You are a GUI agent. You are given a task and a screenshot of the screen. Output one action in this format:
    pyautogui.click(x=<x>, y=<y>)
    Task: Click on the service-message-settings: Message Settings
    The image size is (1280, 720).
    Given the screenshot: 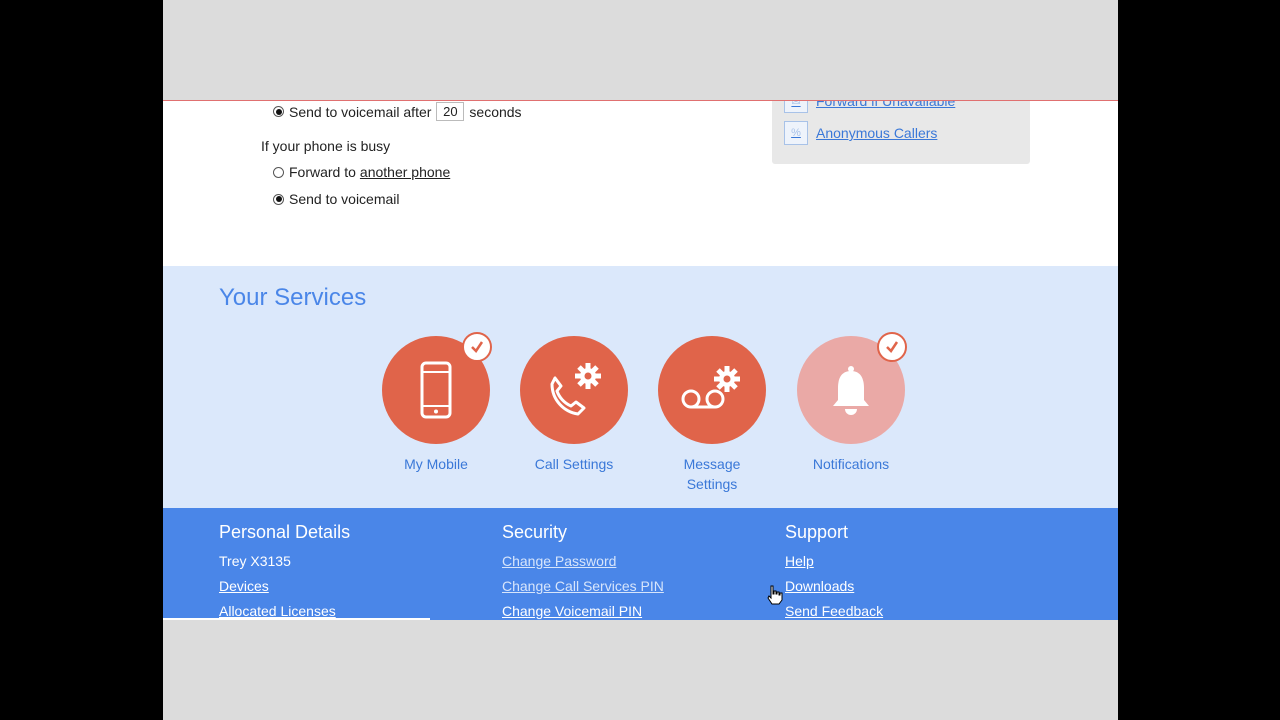 What is the action you would take?
    pyautogui.click(x=712, y=415)
    